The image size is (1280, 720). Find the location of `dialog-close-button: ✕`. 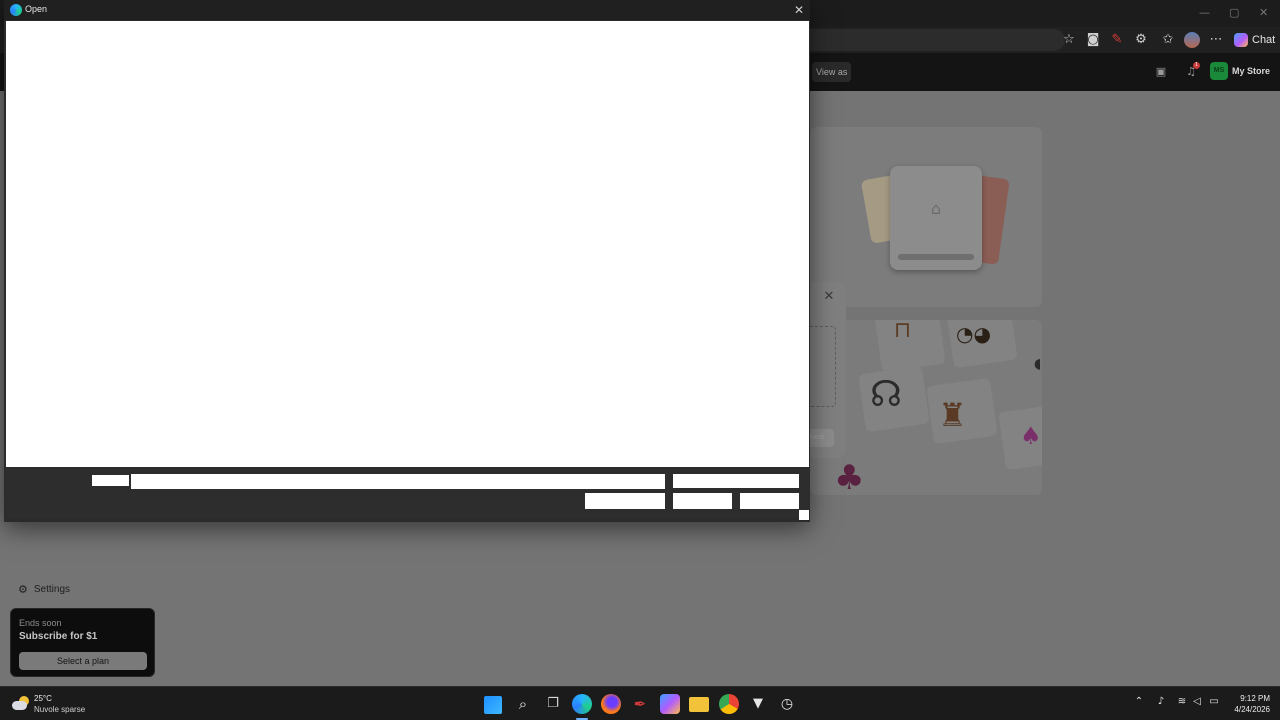

dialog-close-button: ✕ is located at coordinates (799, 10).